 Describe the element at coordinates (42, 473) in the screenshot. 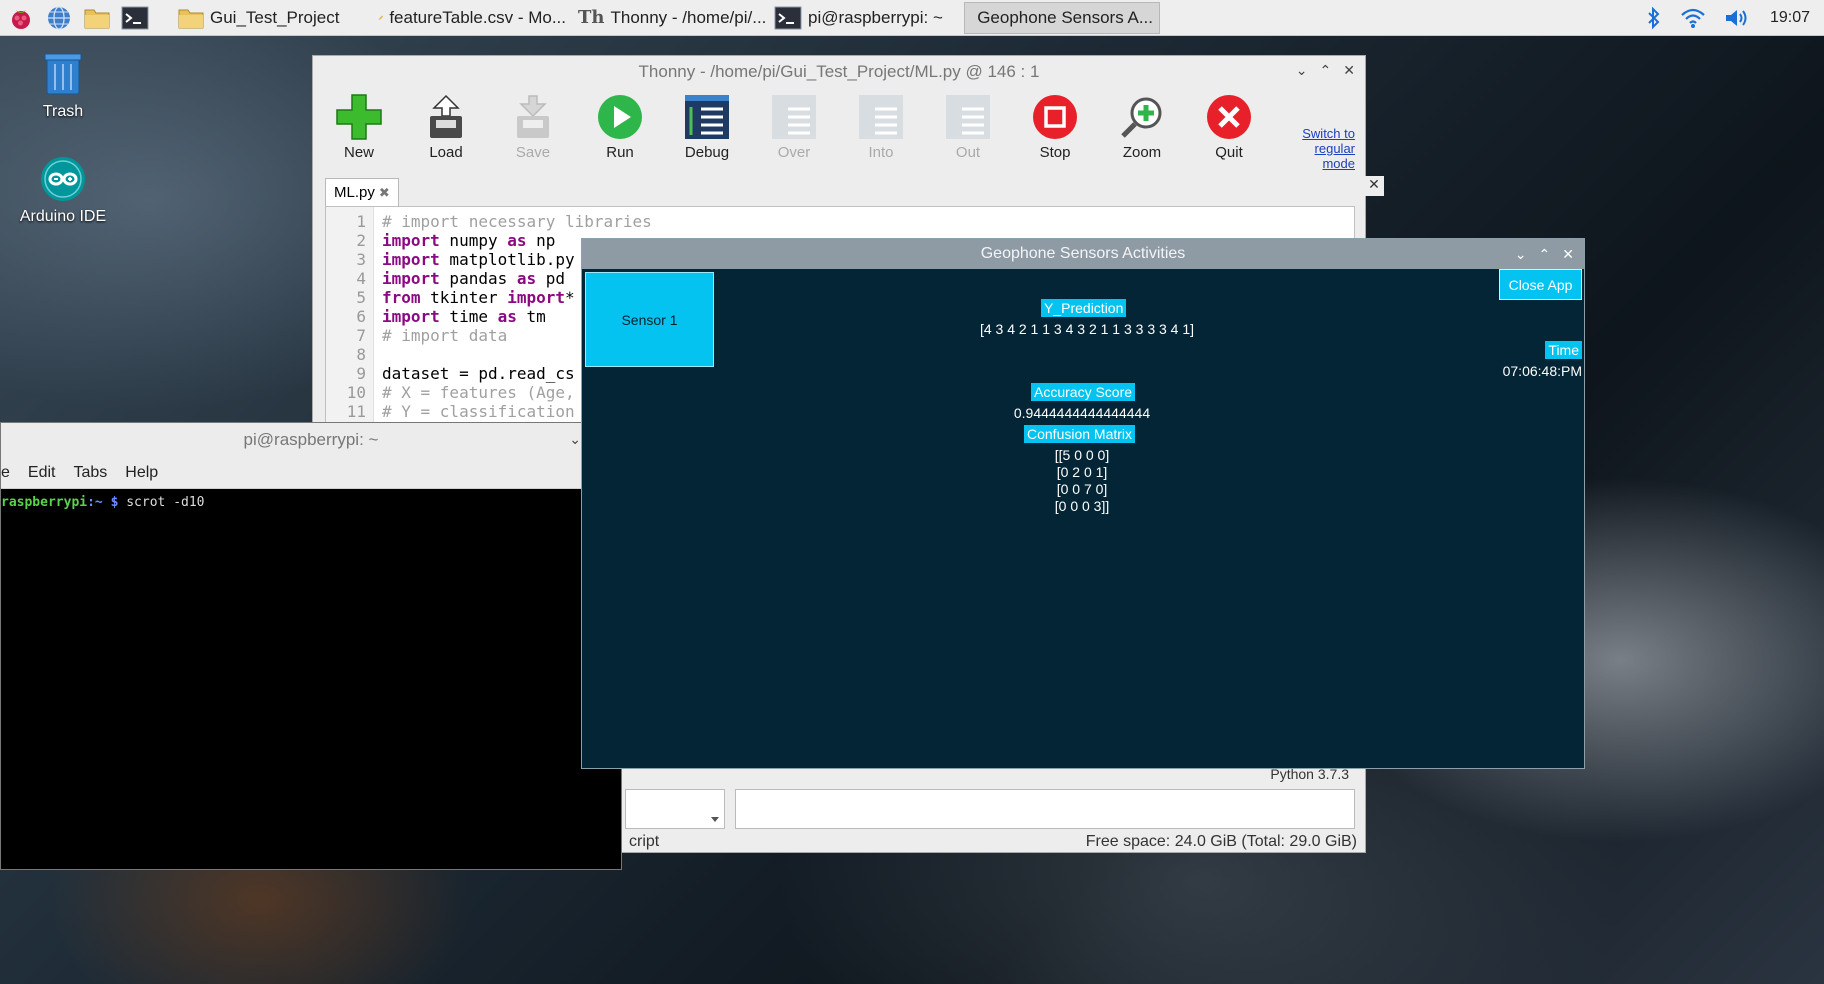

I see `menu-edit: Edit` at that location.